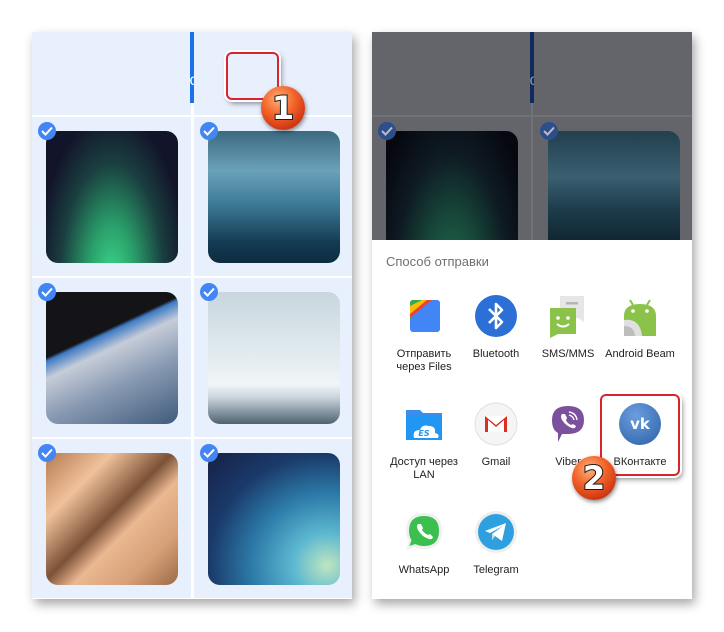  I want to click on photo-cell-underwater, so click(273, 196).